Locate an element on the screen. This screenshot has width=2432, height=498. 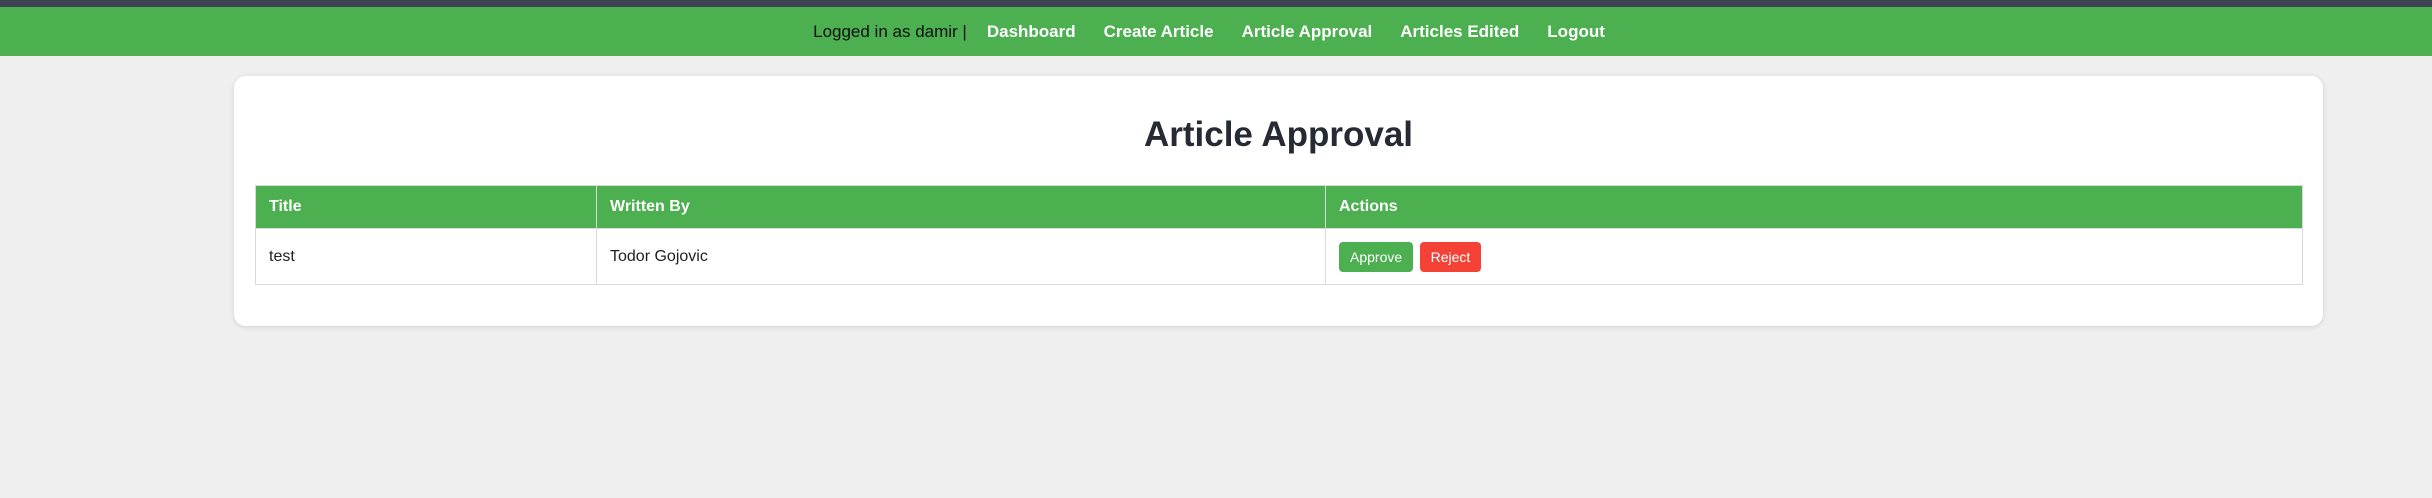
nav-link-articles-edited: Articles Edited is located at coordinates (1459, 32).